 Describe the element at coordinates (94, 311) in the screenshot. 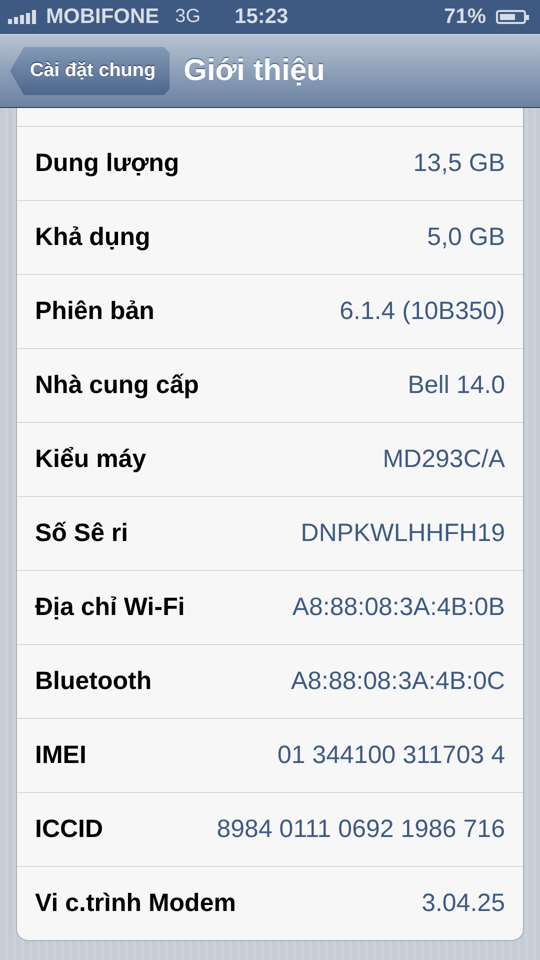

I see `row-label: Phiên bản` at that location.